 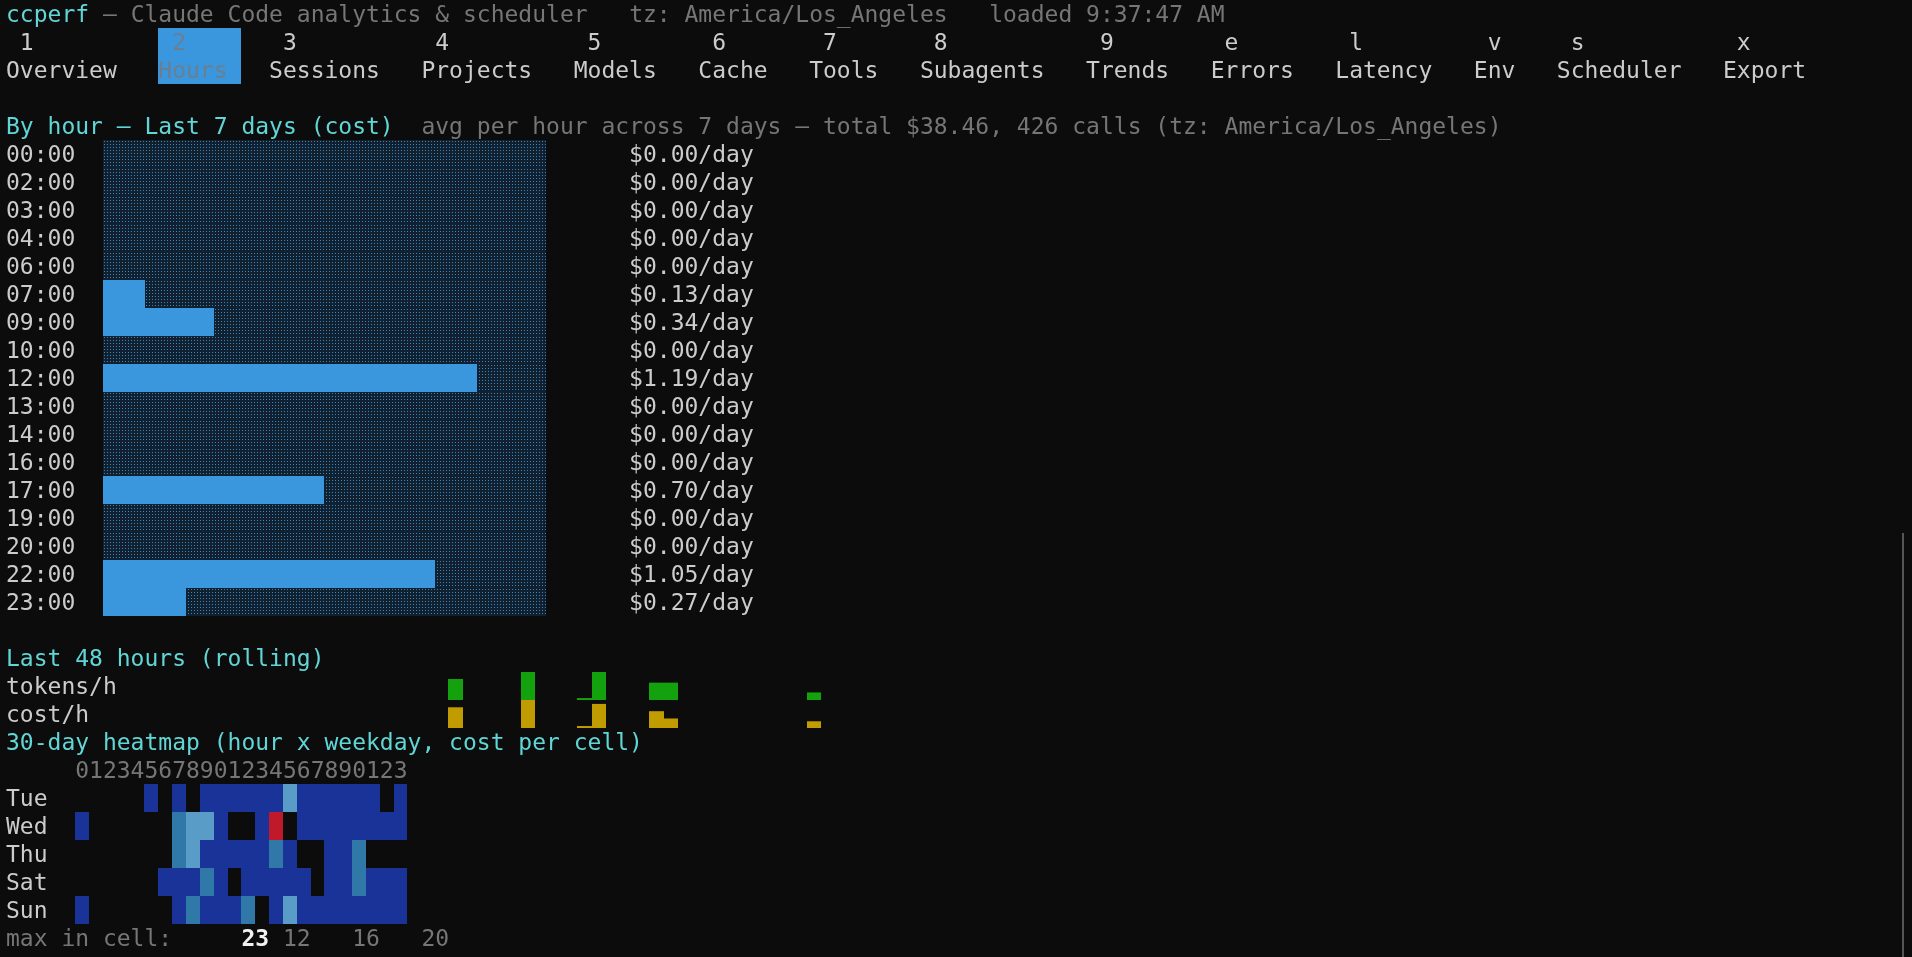 What do you see at coordinates (41, 602) in the screenshot?
I see `hour-label: 23:00` at bounding box center [41, 602].